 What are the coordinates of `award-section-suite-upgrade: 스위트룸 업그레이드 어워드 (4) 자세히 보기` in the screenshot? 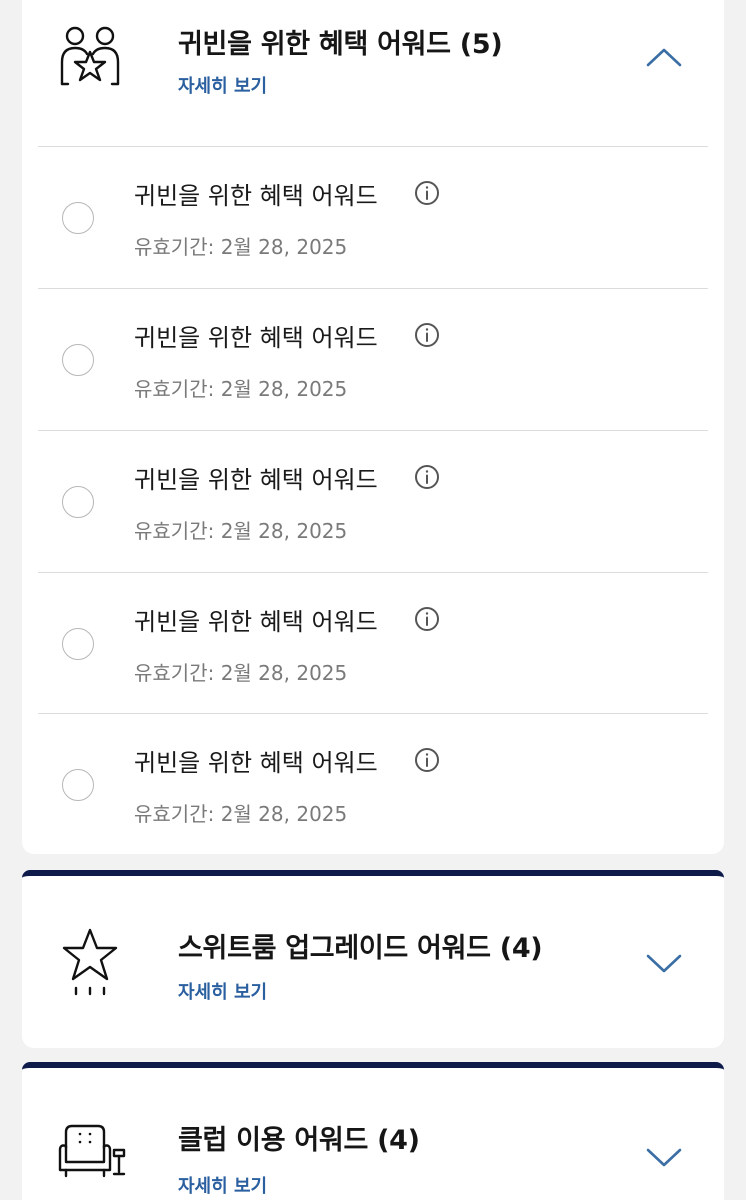 It's located at (373, 959).